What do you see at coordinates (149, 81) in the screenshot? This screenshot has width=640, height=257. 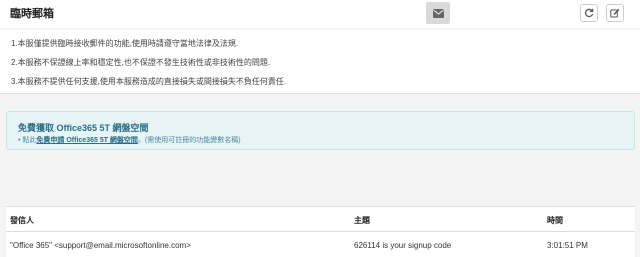 I see `notice-line-3: 3.本服務不提供任何支援,使用本服務造成的直接損失或間接損失不負任何責任.` at bounding box center [149, 81].